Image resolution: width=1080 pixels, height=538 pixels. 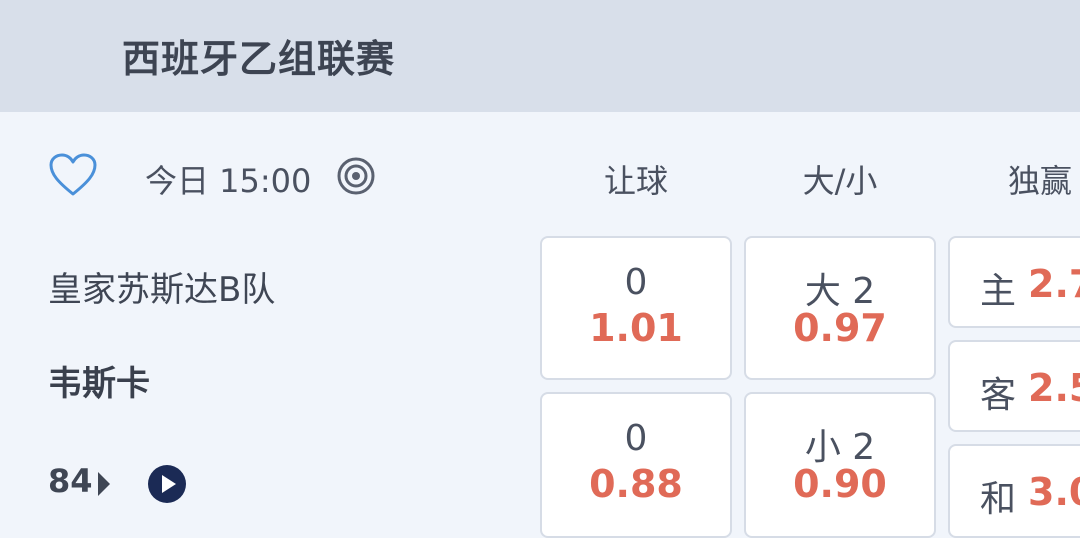 What do you see at coordinates (167, 484) in the screenshot?
I see `play-circle-icon` at bounding box center [167, 484].